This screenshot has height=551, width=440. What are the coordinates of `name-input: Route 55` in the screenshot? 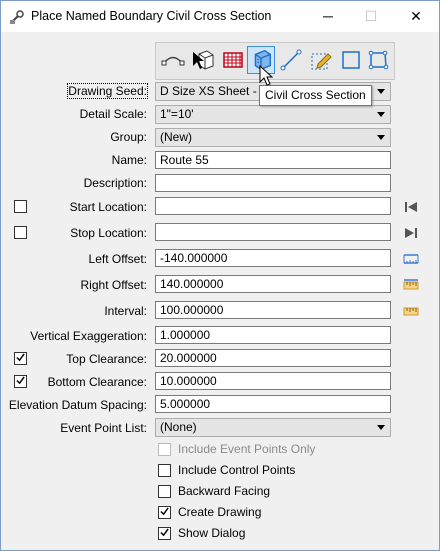 It's located at (273, 160).